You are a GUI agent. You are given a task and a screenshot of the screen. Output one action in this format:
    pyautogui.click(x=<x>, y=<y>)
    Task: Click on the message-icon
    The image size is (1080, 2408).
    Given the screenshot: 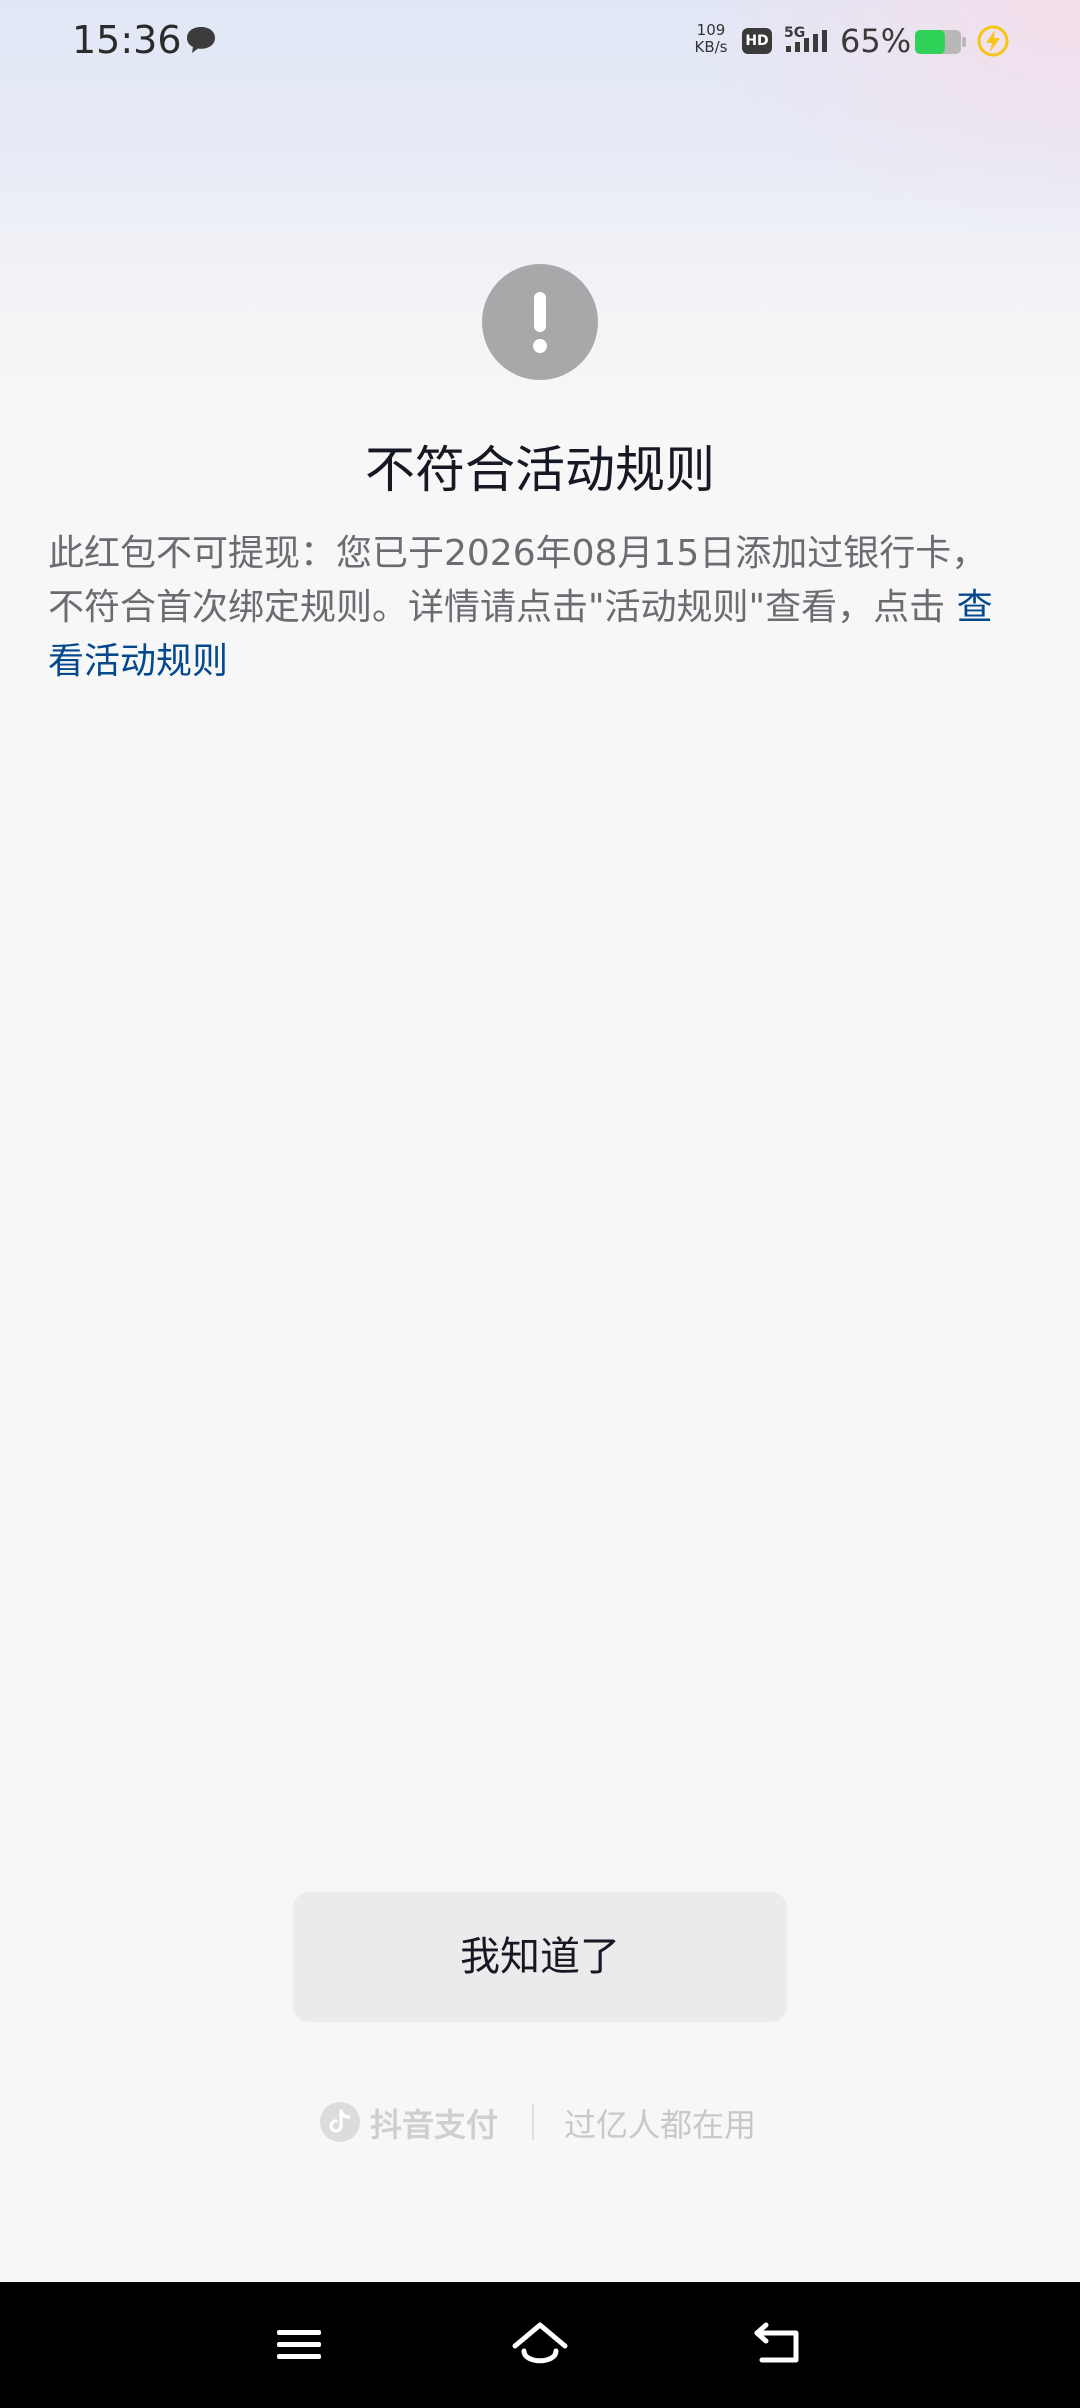 What is the action you would take?
    pyautogui.click(x=201, y=40)
    